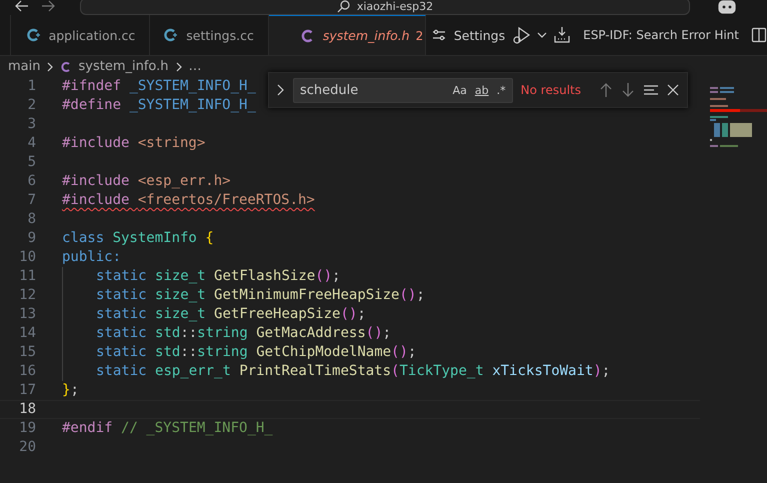 The image size is (767, 483). What do you see at coordinates (27, 409) in the screenshot?
I see `line-number: 18` at bounding box center [27, 409].